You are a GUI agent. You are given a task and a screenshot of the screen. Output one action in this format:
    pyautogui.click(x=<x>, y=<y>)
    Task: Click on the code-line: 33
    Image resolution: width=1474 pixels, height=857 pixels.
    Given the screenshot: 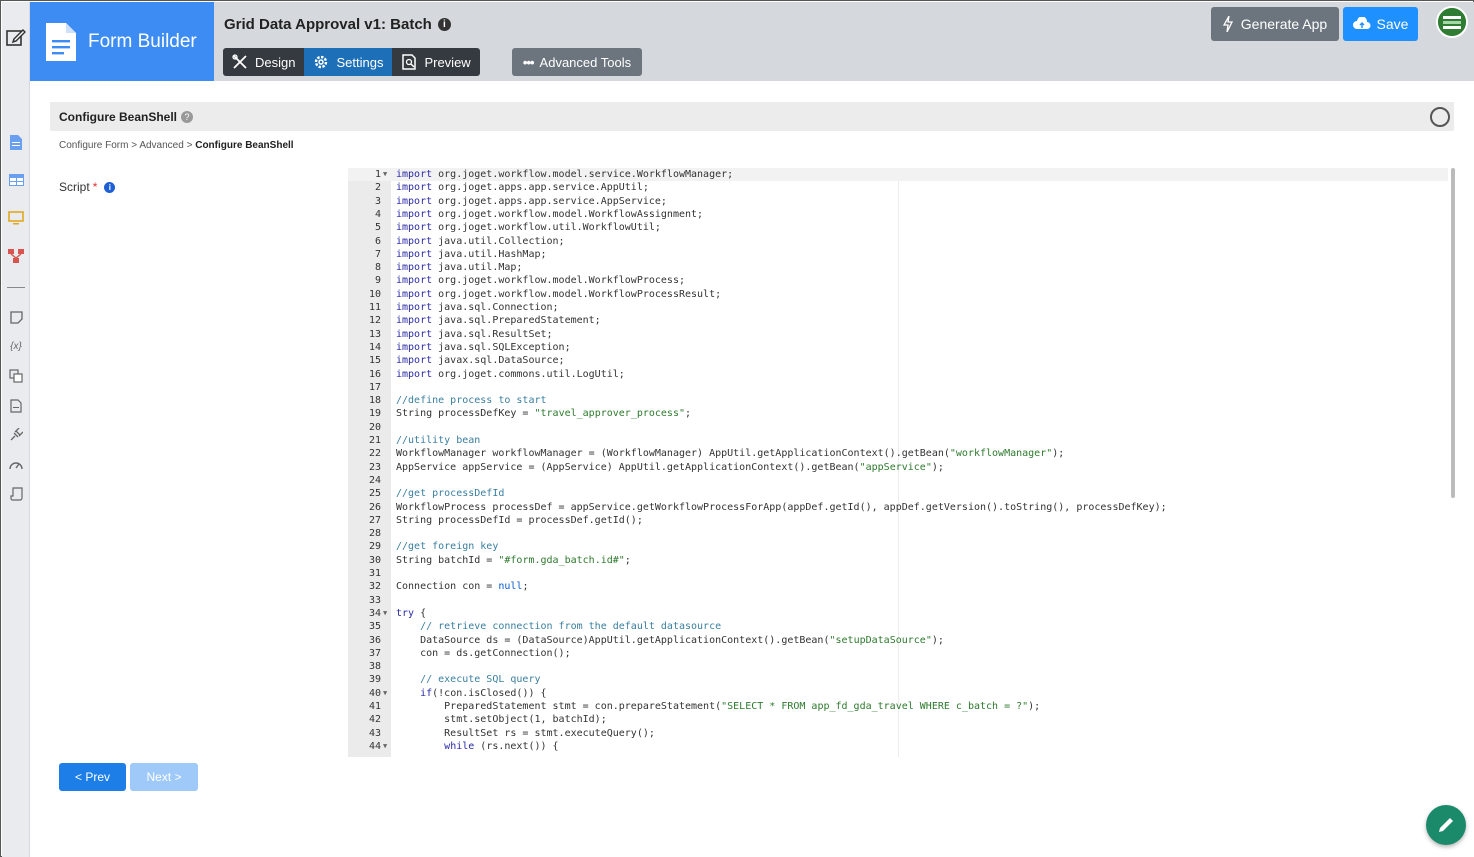 What is the action you would take?
    pyautogui.click(x=898, y=600)
    